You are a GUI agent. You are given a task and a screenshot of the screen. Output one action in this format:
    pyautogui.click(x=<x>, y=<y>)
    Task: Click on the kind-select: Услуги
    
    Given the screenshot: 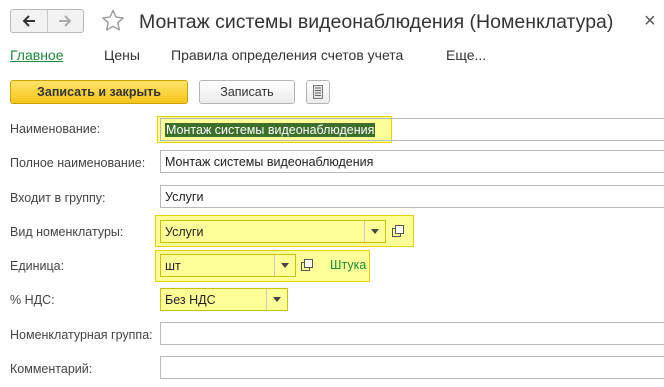 What is the action you would take?
    pyautogui.click(x=273, y=231)
    